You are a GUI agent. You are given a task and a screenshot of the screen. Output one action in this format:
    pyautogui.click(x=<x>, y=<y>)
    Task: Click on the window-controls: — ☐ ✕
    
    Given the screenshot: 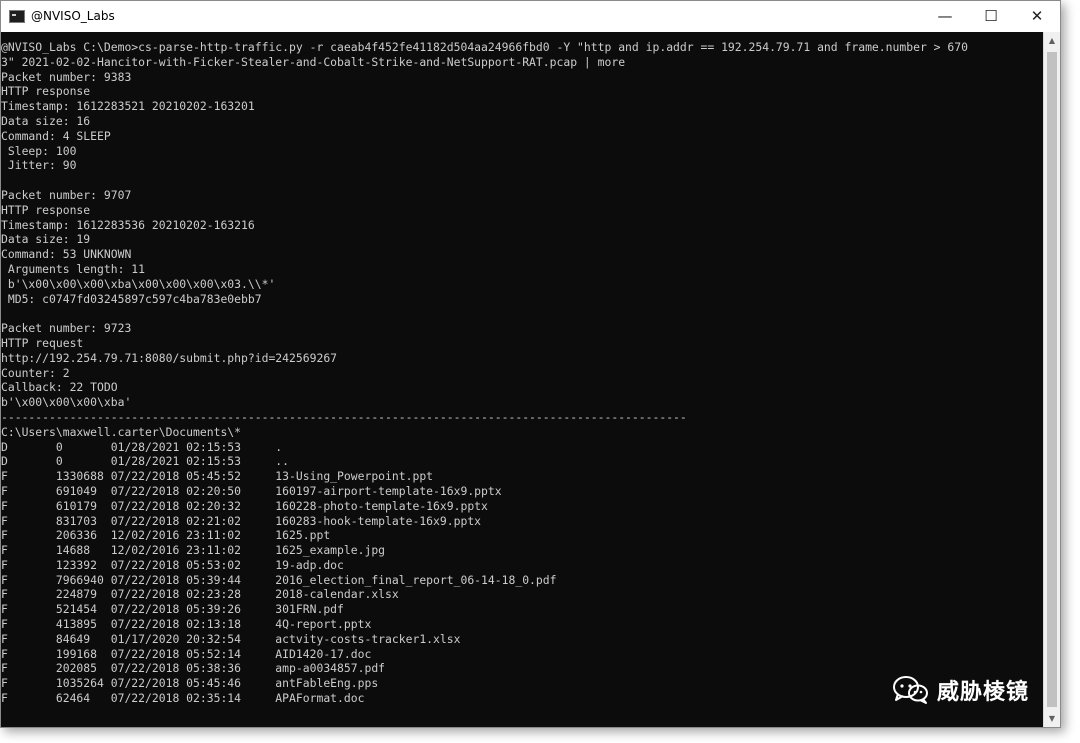 What is the action you would take?
    pyautogui.click(x=991, y=16)
    